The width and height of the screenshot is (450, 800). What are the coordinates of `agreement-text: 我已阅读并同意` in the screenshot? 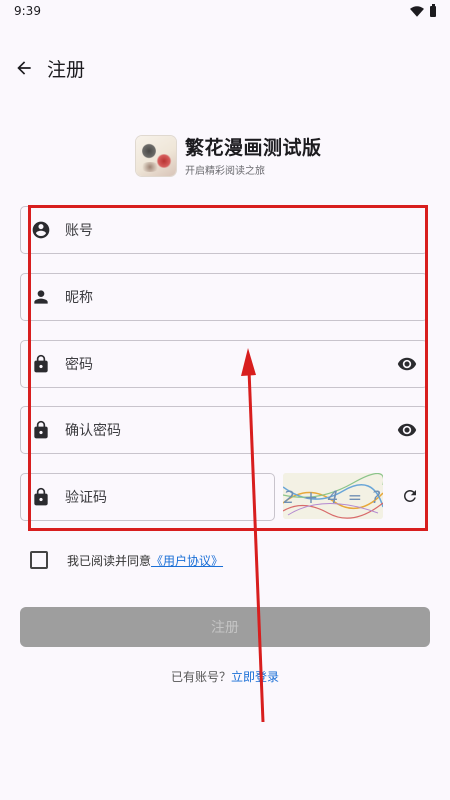 It's located at (109, 560).